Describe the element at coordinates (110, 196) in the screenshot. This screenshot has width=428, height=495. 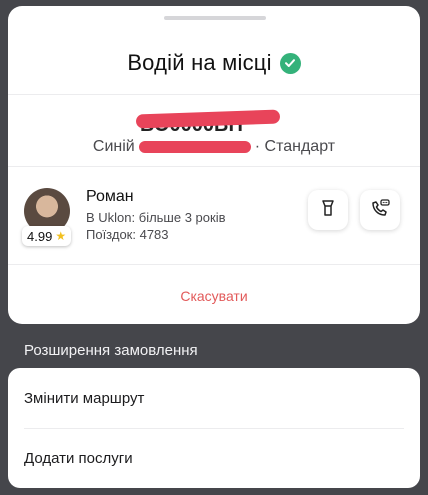
I see `driver-name: Роман` at that location.